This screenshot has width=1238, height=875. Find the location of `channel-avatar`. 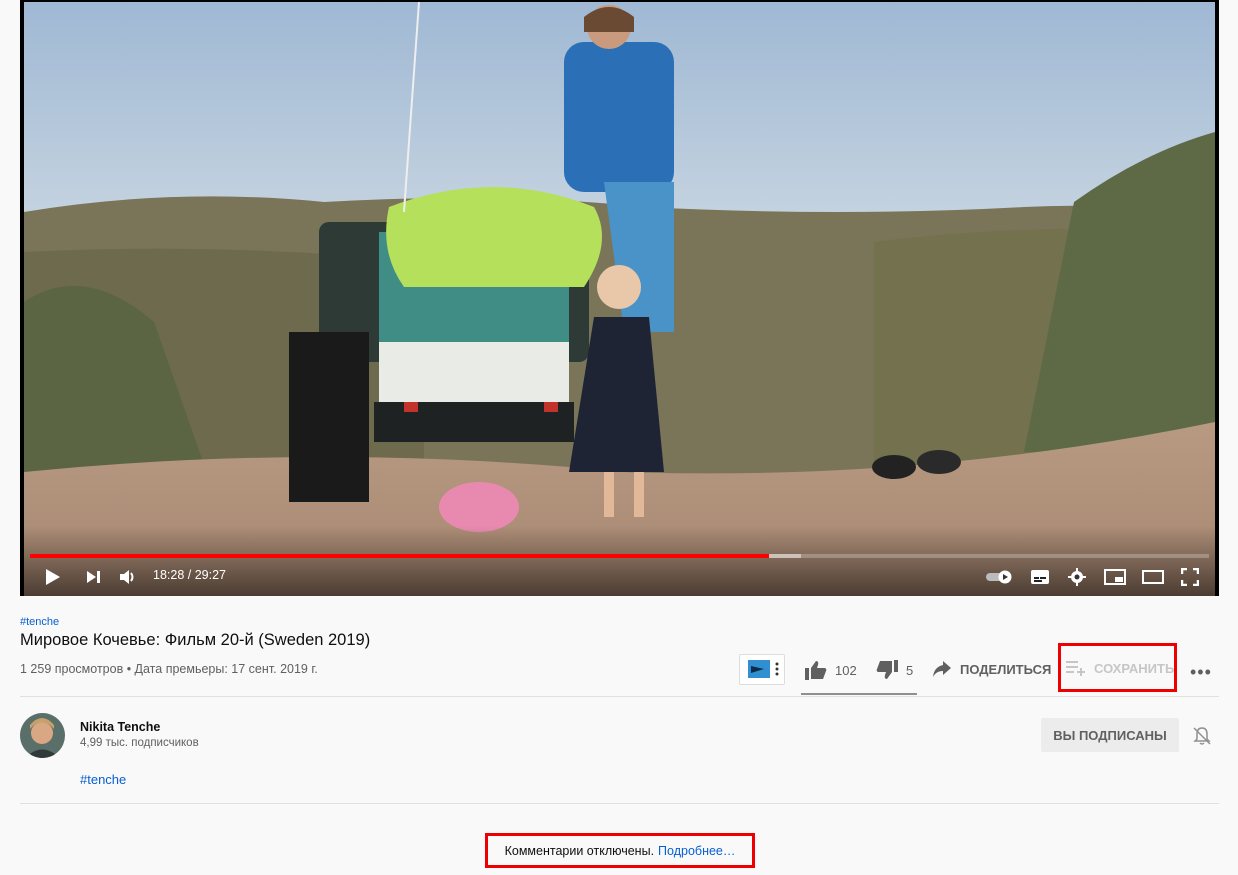

channel-avatar is located at coordinates (42, 735).